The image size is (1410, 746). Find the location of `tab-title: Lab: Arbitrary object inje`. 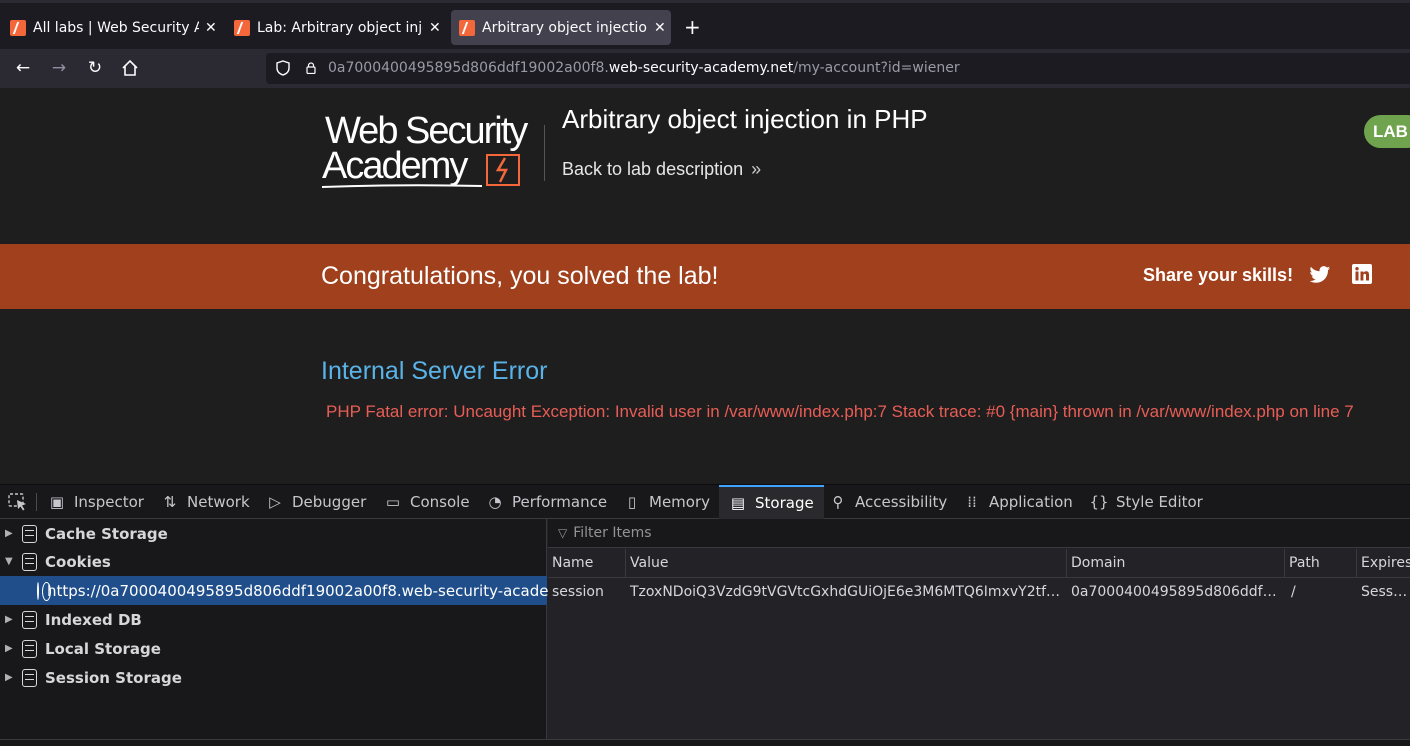

tab-title: Lab: Arbitrary object inje is located at coordinates (340, 27).